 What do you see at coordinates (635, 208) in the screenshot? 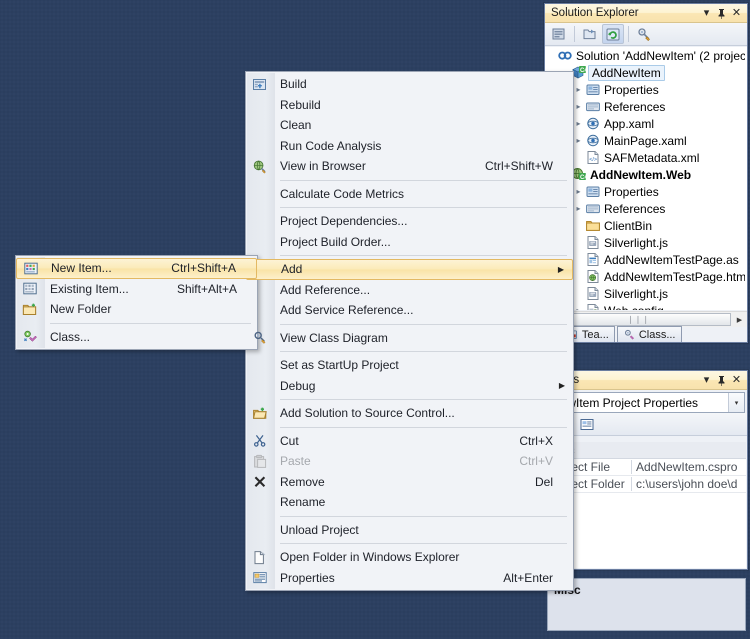
I see `tree-node-label: References` at bounding box center [635, 208].